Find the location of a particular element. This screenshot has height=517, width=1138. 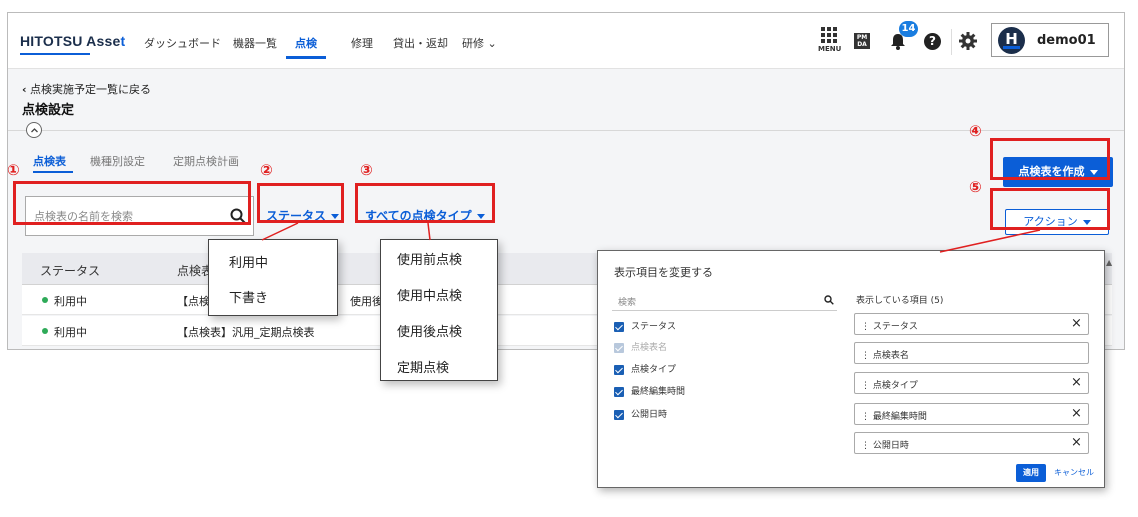

annotation-label-5: ⑤ is located at coordinates (975, 187).